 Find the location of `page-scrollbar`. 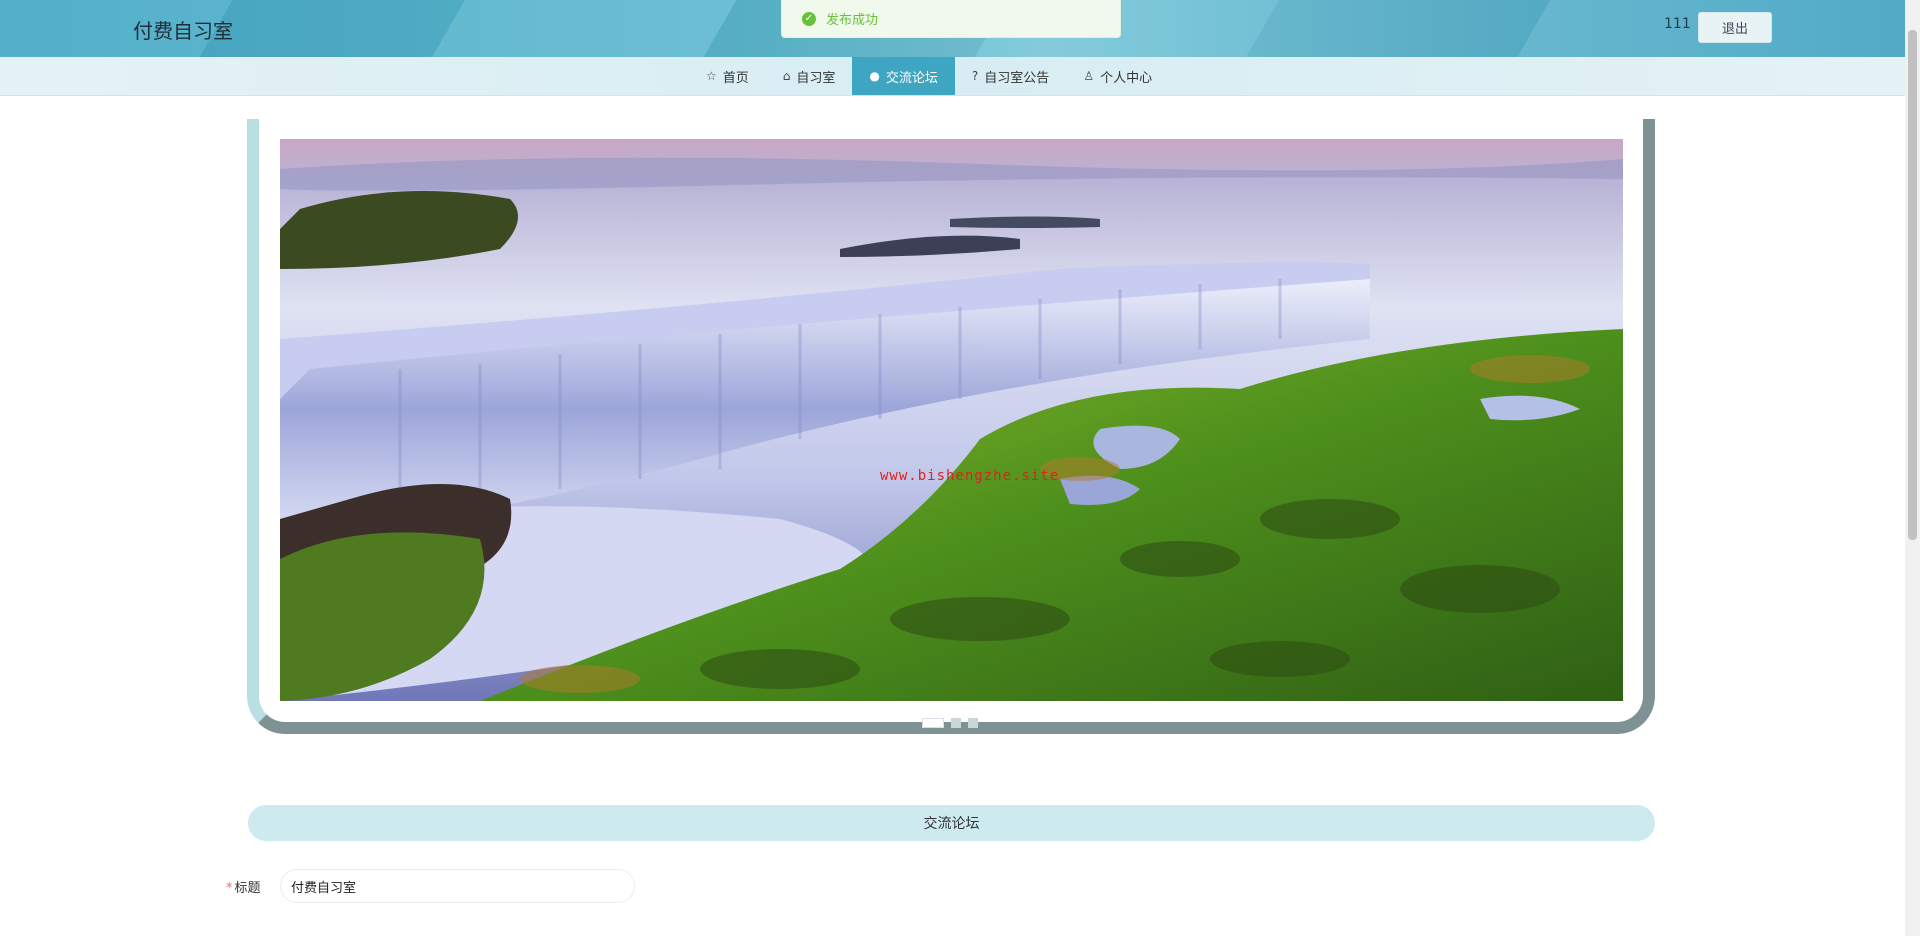

page-scrollbar is located at coordinates (1912, 468).